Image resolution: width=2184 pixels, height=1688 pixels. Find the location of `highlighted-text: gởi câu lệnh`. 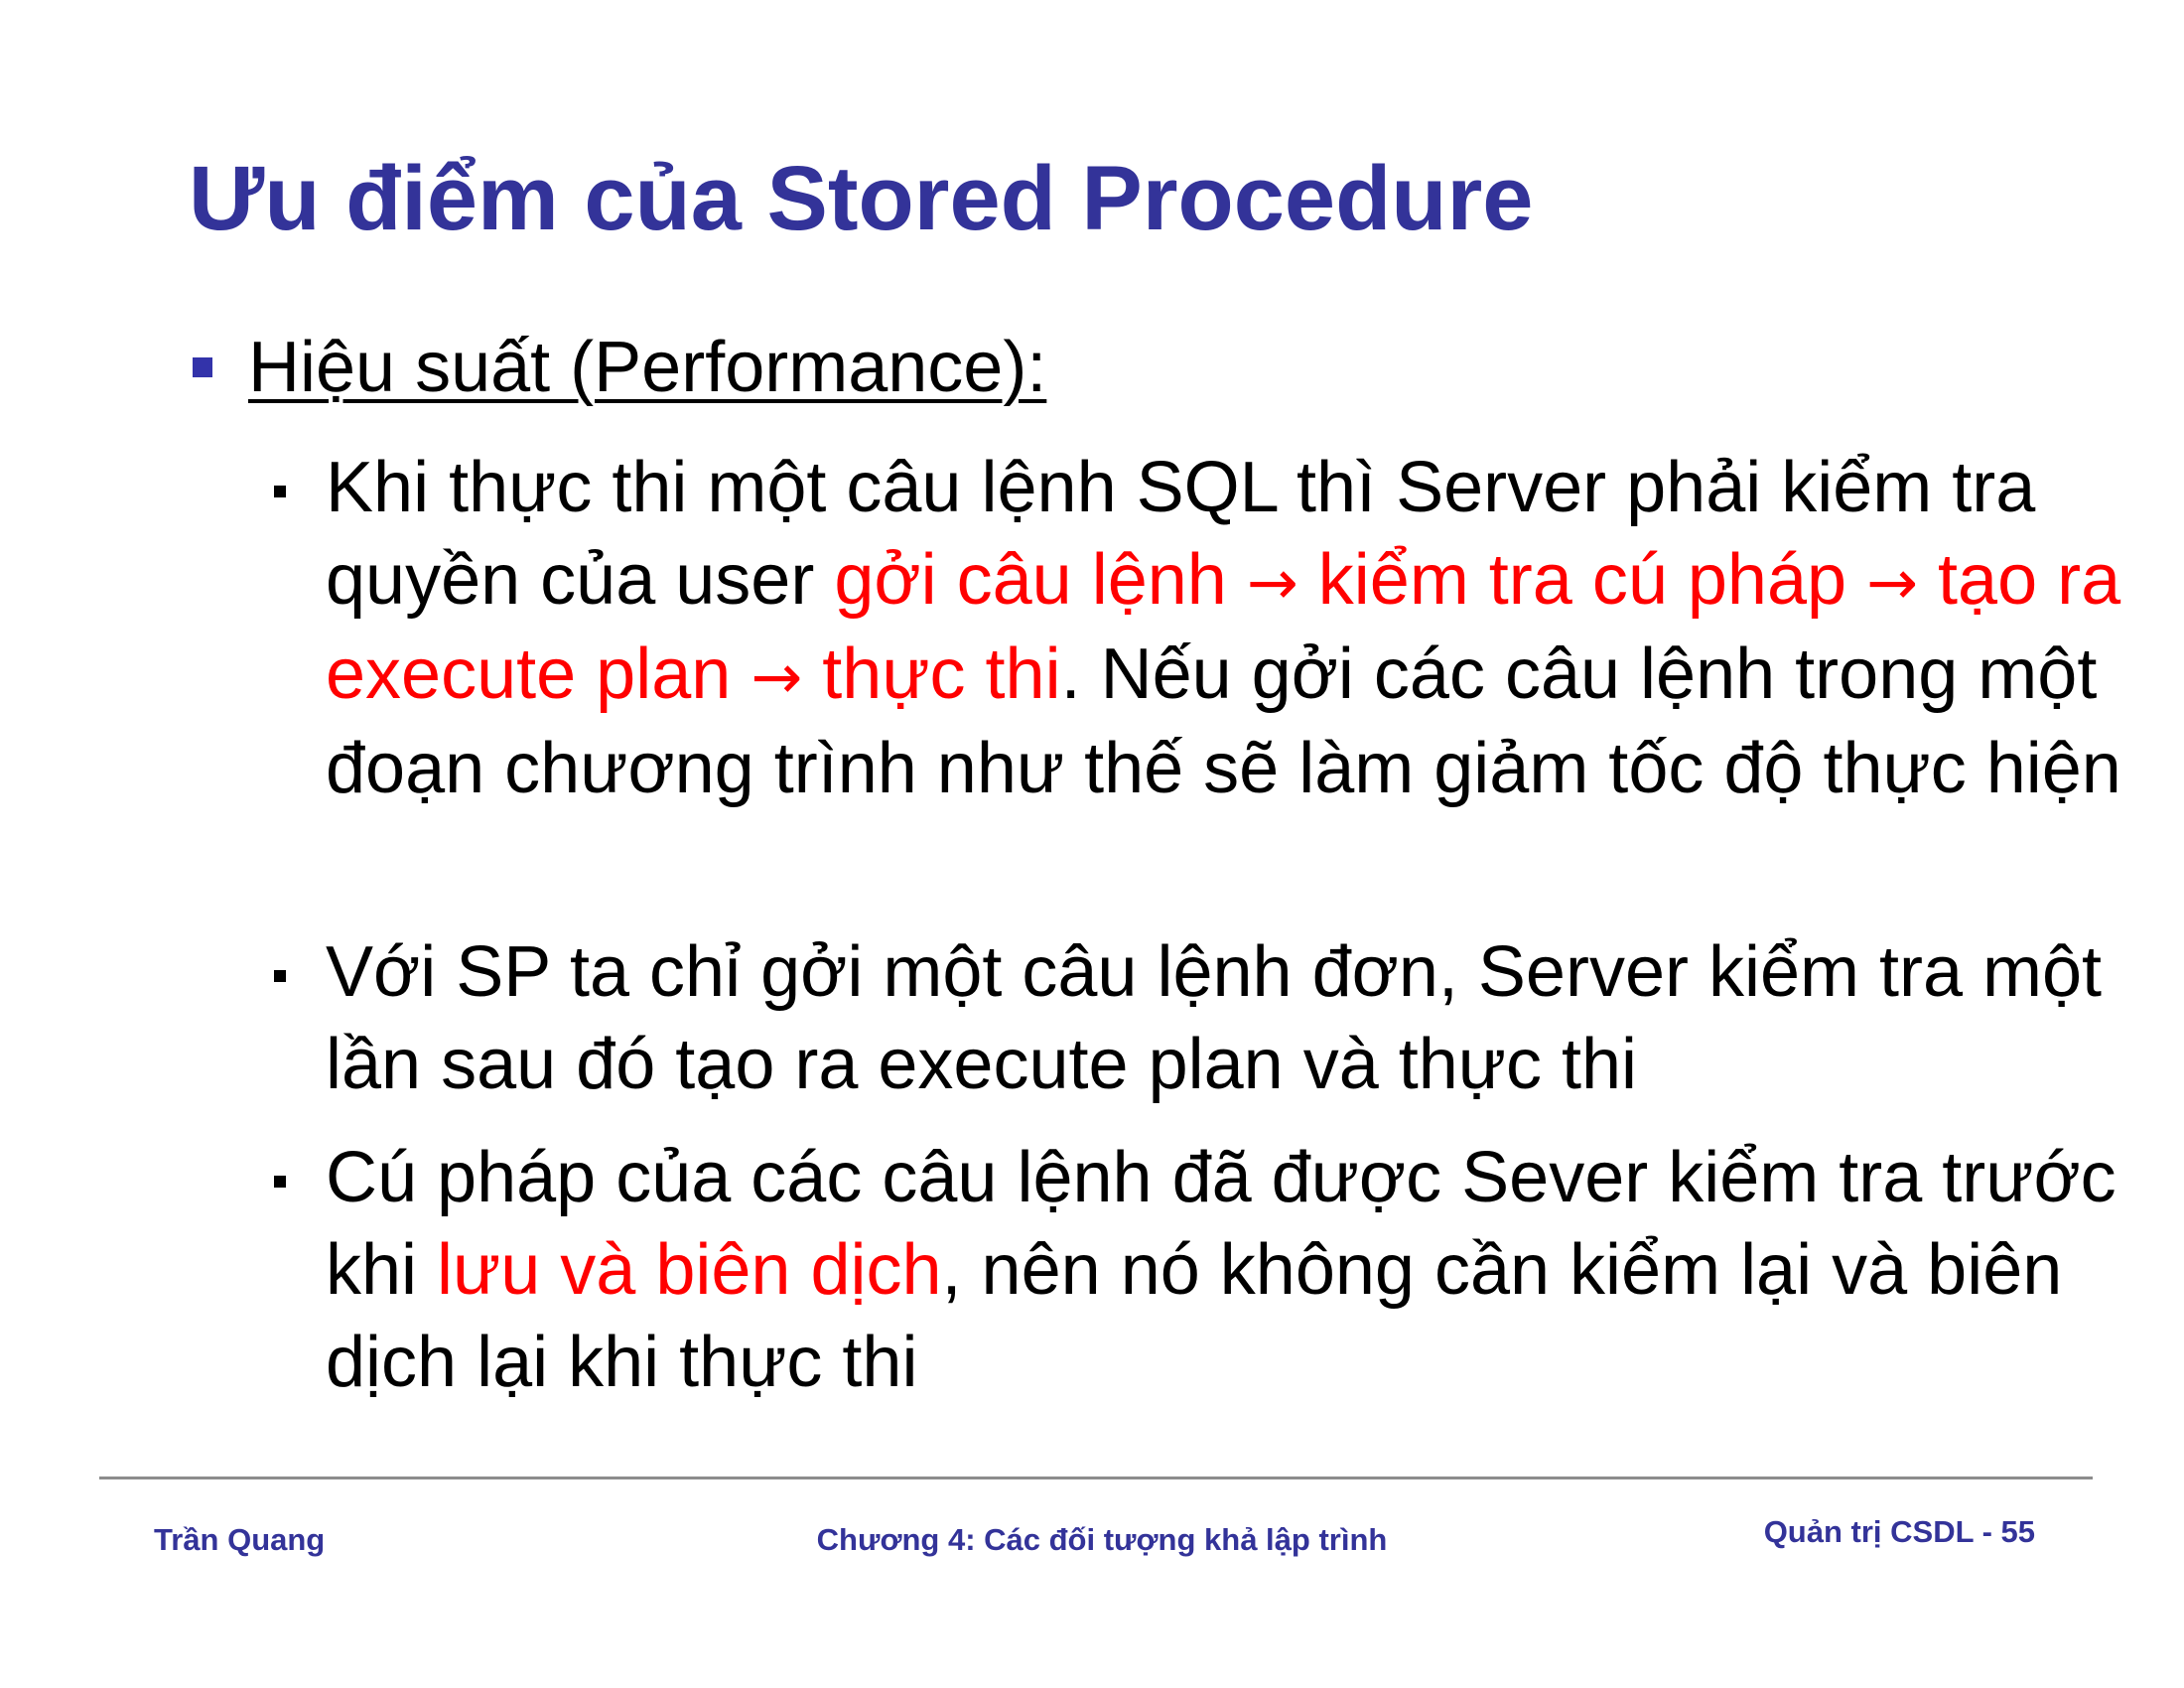

highlighted-text: gởi câu lệnh is located at coordinates (1040, 580).